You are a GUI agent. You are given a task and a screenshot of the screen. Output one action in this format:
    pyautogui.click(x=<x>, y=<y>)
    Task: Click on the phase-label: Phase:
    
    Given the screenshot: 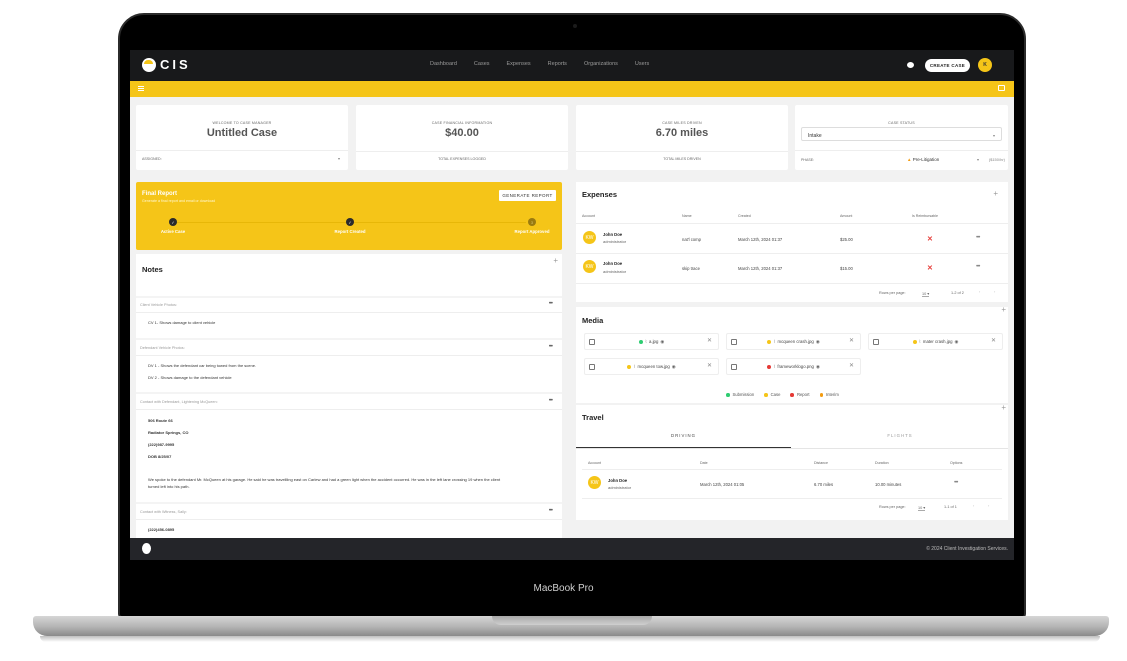 What is the action you would take?
    pyautogui.click(x=808, y=160)
    